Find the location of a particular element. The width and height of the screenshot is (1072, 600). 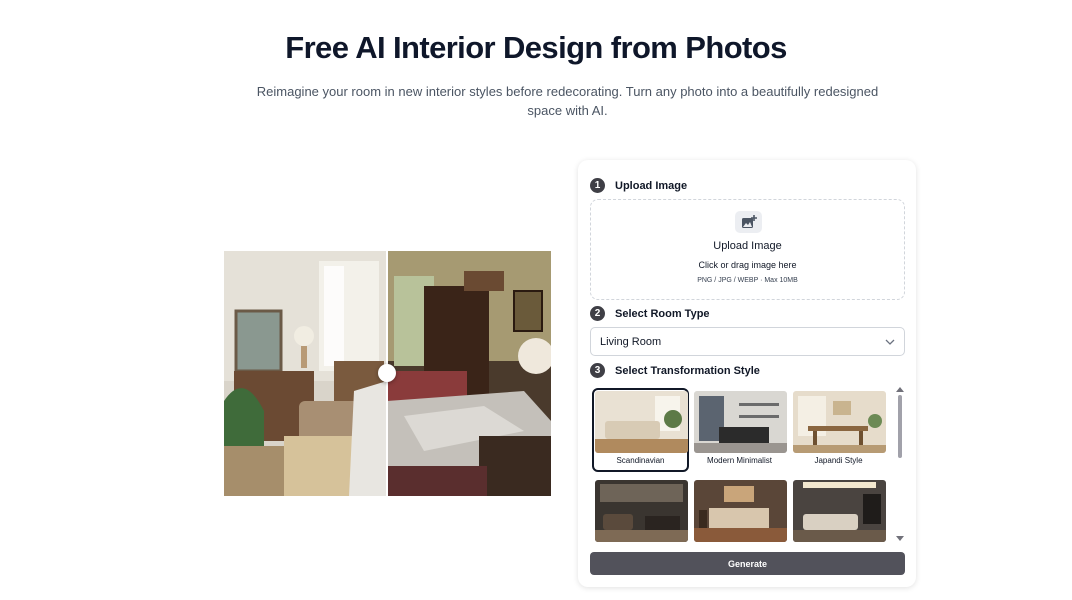

style-card-japandi: Japandi Style is located at coordinates (838, 430).